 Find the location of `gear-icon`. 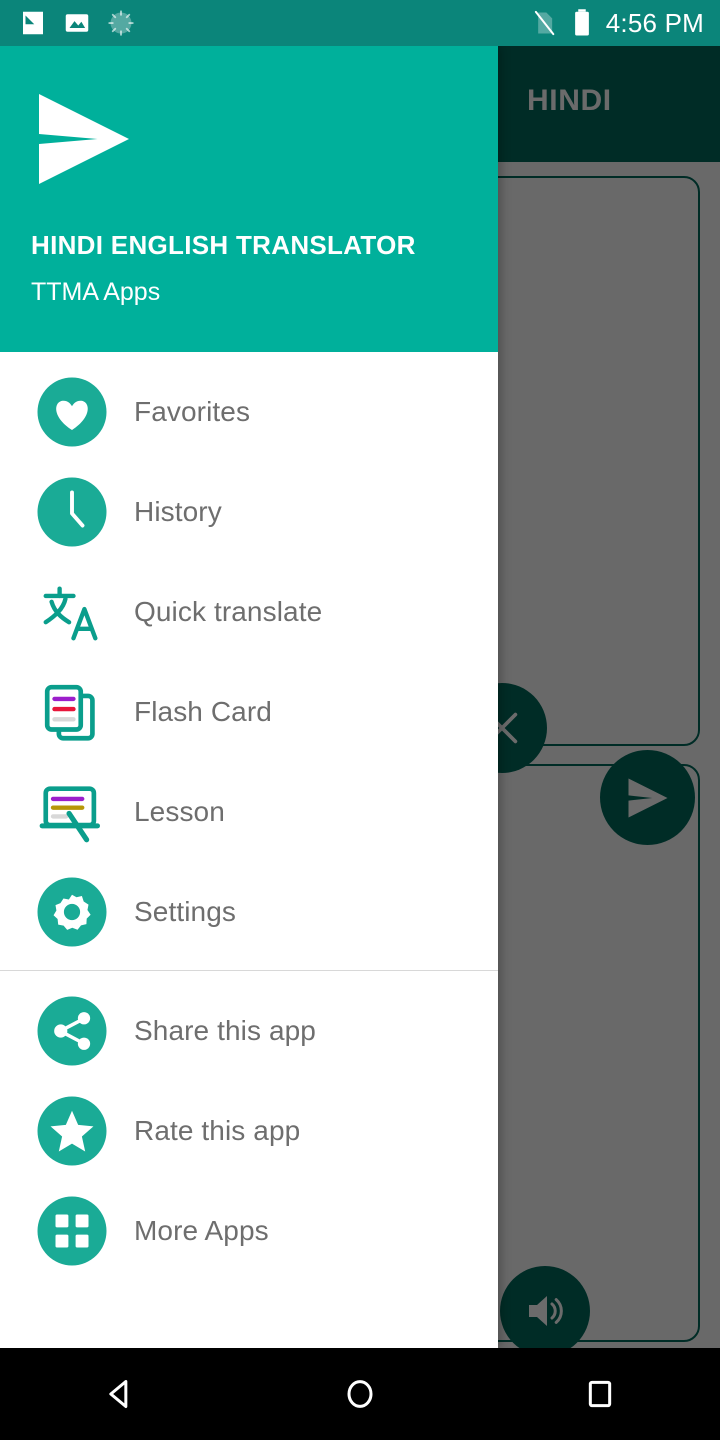

gear-icon is located at coordinates (72, 912).